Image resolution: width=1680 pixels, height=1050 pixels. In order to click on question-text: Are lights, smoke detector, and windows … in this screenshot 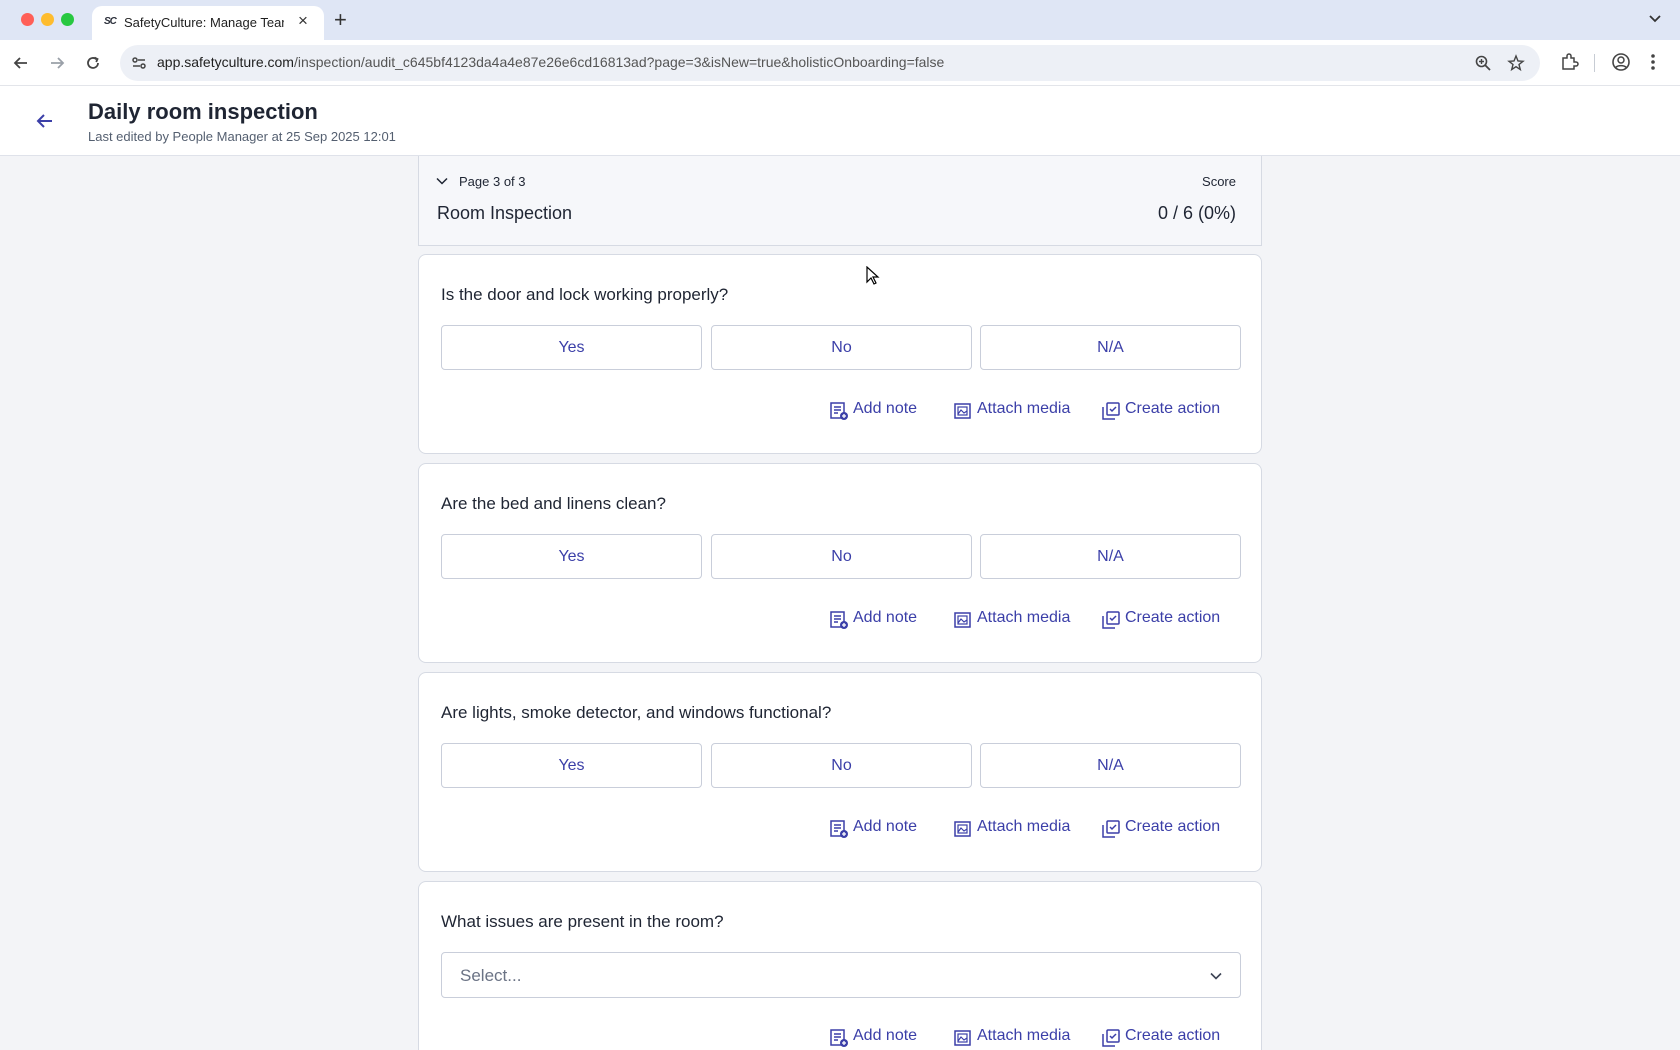, I will do `click(636, 712)`.